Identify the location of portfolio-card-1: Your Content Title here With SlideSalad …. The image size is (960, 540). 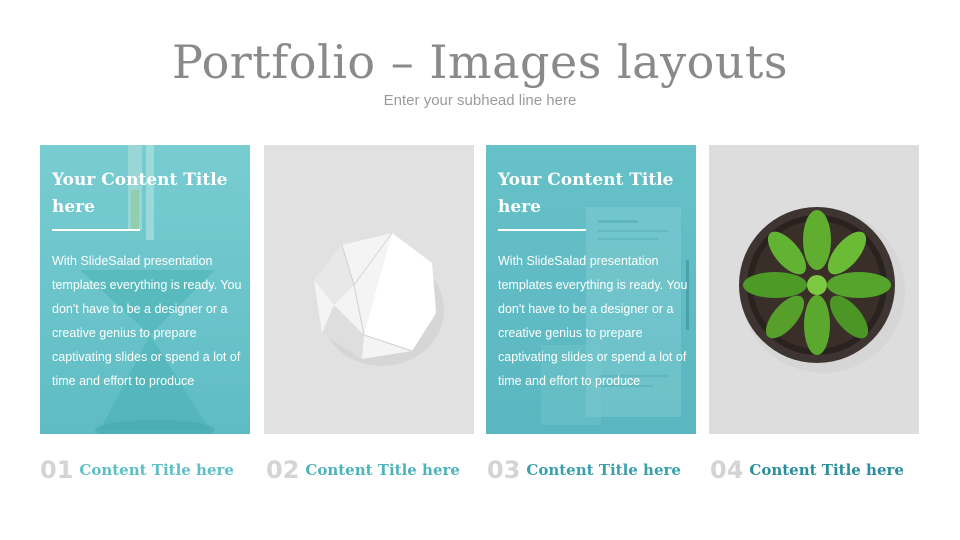
(145, 289).